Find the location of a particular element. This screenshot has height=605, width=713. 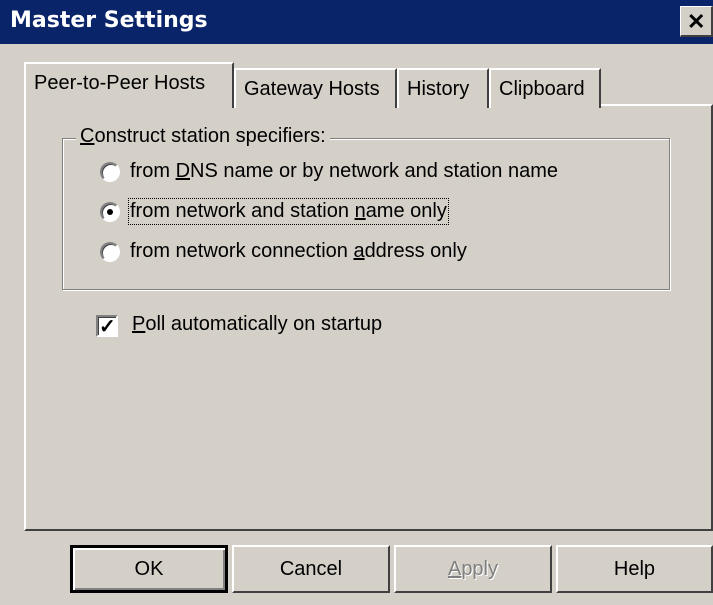

tab-history: History is located at coordinates (443, 88).